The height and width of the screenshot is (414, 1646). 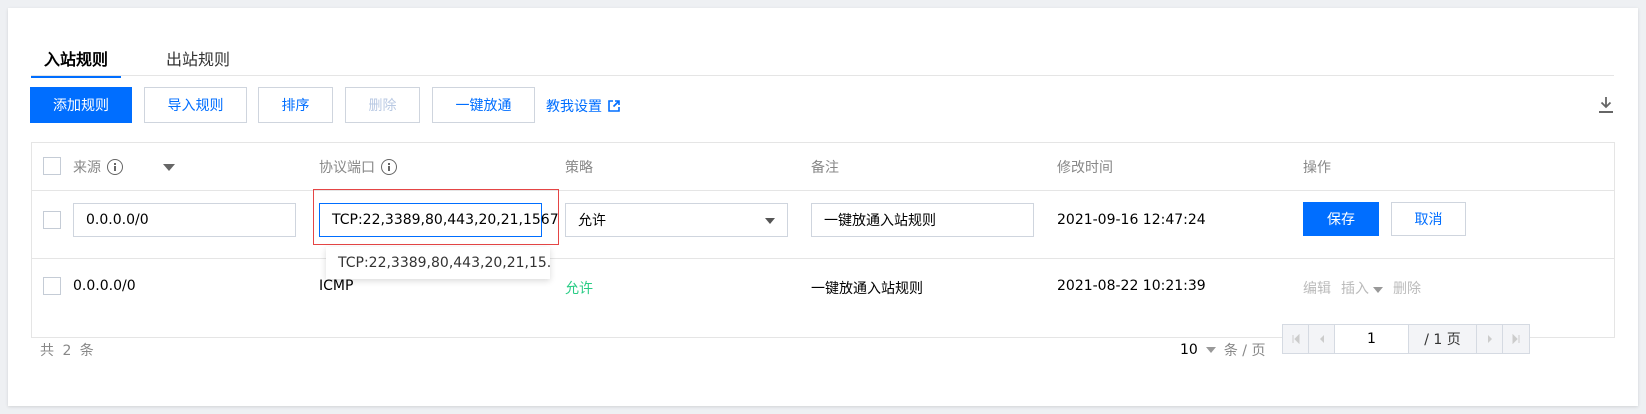 I want to click on next-page-icon, so click(x=1489, y=339).